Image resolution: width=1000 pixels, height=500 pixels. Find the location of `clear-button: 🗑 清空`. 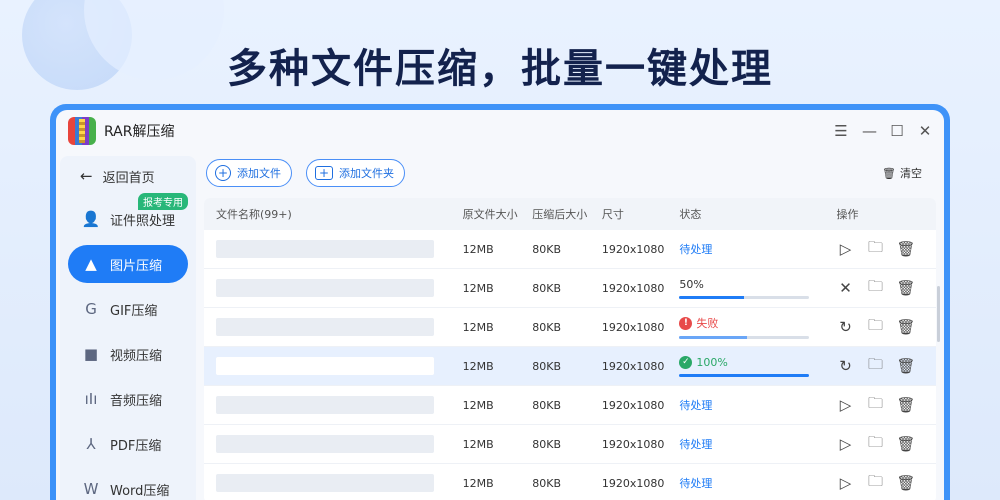

clear-button: 🗑 清空 is located at coordinates (902, 173).